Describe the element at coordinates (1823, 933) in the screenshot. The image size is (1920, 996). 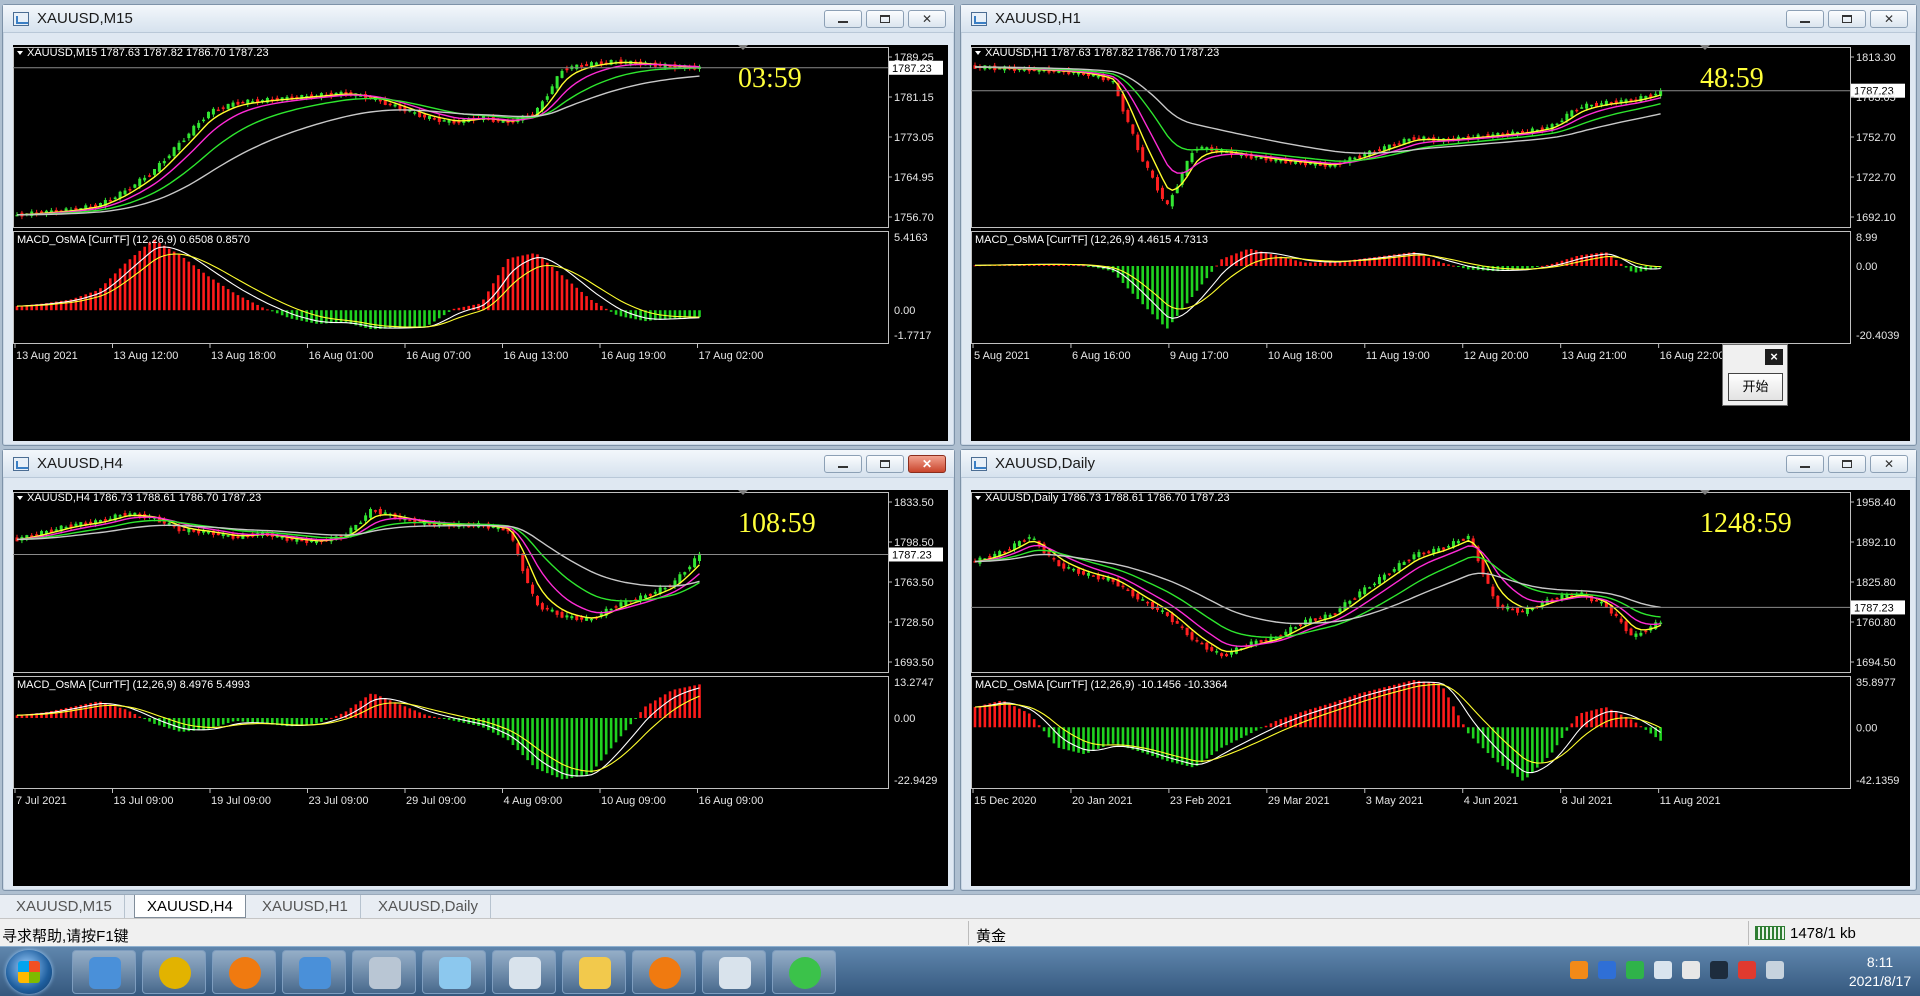
I see `status-traffic-text: 1478/1 kb` at that location.